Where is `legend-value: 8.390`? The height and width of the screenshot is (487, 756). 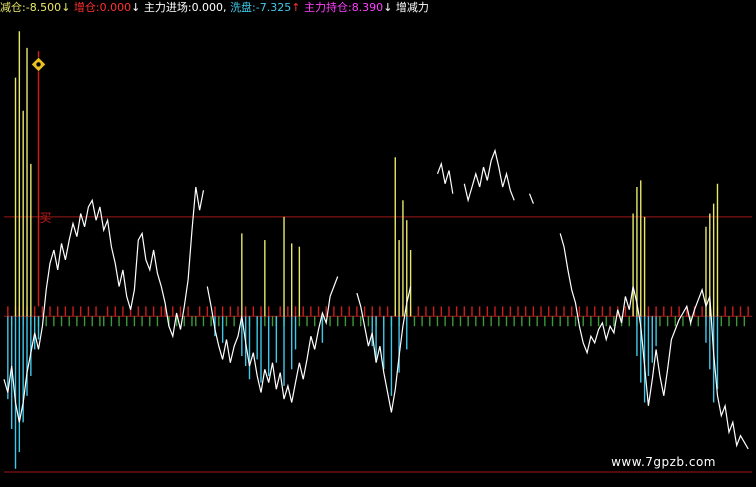
legend-value: 8.390 is located at coordinates (367, 7).